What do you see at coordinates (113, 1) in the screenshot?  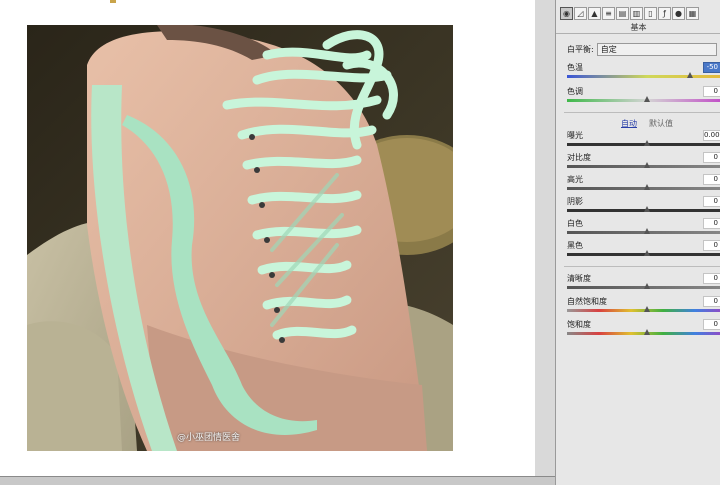 I see `canvas-top-marker` at bounding box center [113, 1].